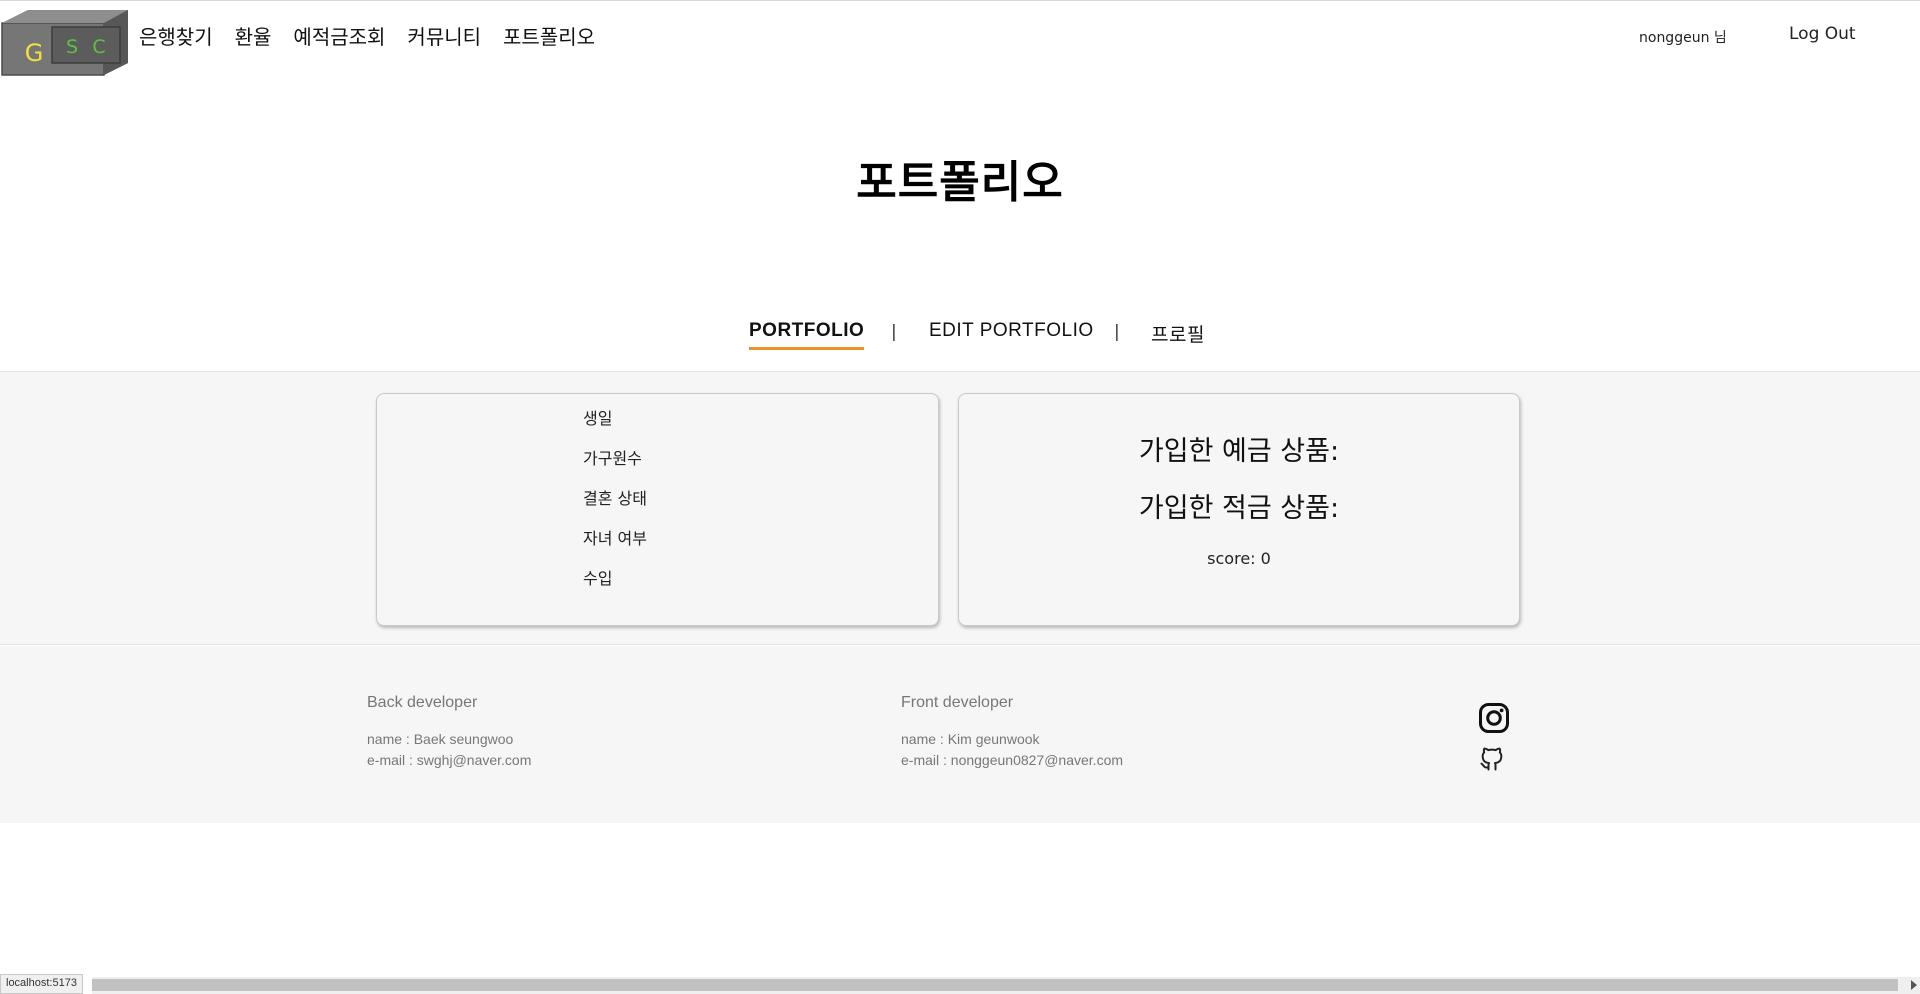 The image size is (1920, 994). Describe the element at coordinates (1822, 34) in the screenshot. I see `logout-button: Log Out` at that location.